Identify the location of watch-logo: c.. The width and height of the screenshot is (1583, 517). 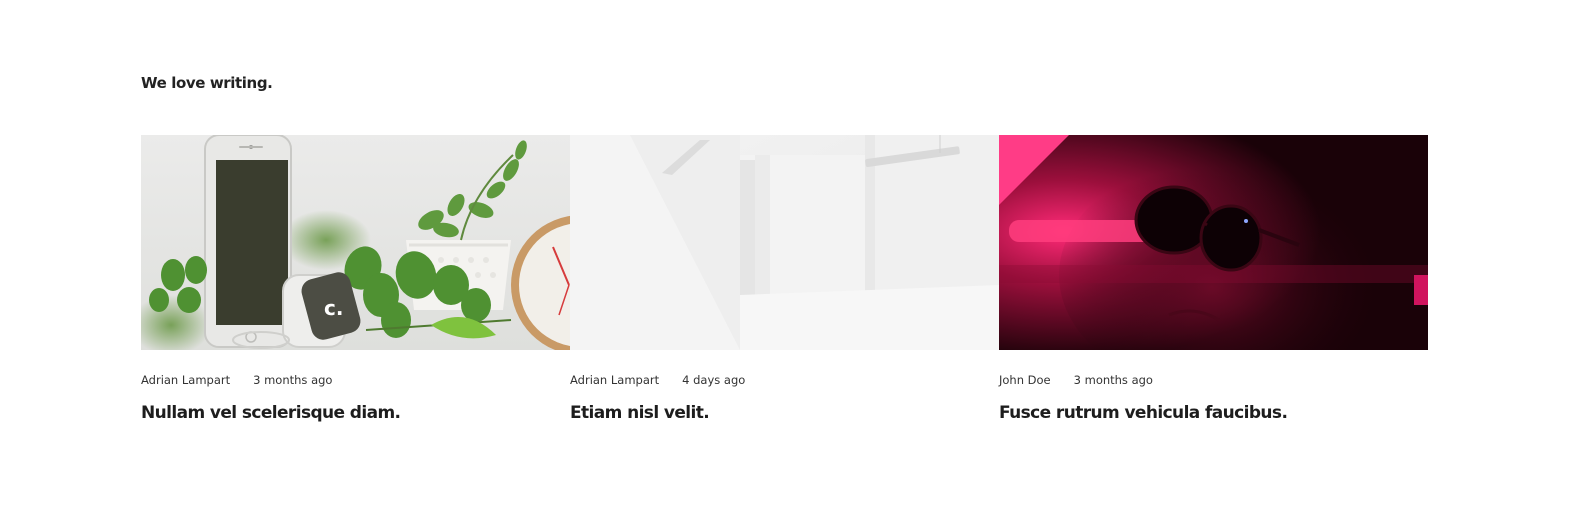
(333, 308).